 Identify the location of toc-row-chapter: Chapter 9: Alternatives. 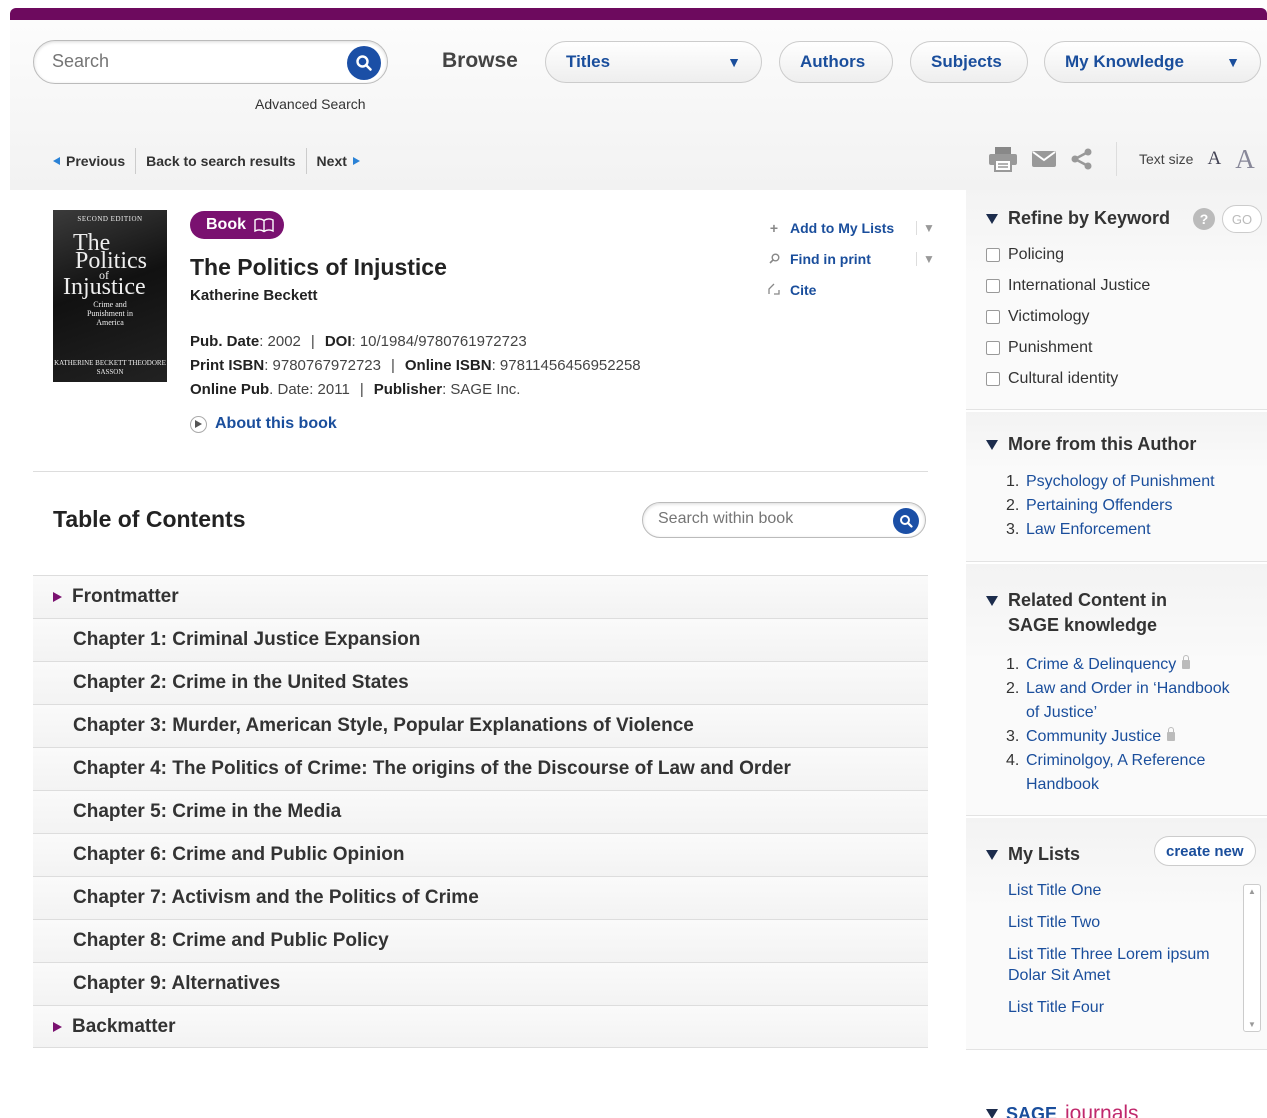
(480, 983).